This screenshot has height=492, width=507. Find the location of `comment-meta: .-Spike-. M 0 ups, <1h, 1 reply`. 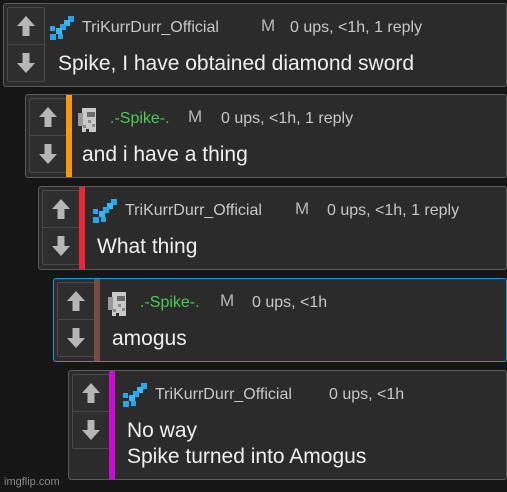

comment-meta: .-Spike-. M 0 ups, <1h, 1 reply is located at coordinates (291, 120).